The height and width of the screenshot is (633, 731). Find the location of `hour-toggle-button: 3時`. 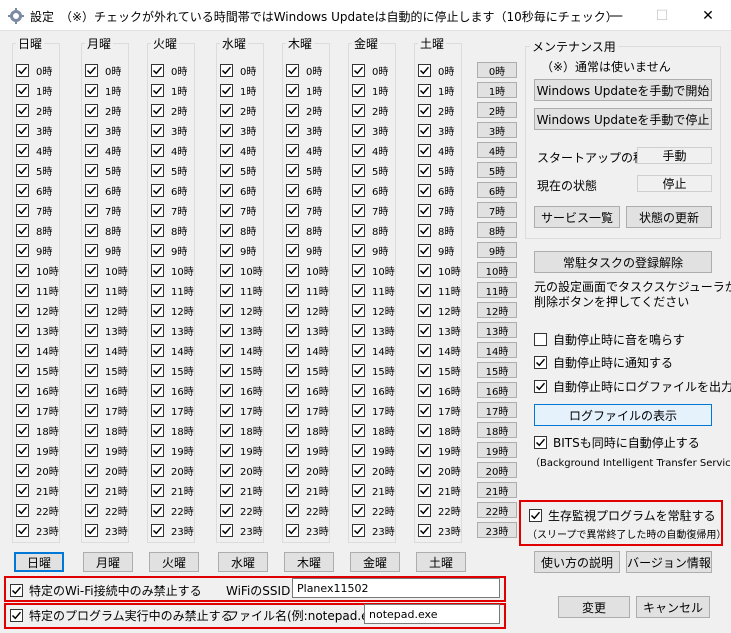

hour-toggle-button: 3時 is located at coordinates (497, 130).